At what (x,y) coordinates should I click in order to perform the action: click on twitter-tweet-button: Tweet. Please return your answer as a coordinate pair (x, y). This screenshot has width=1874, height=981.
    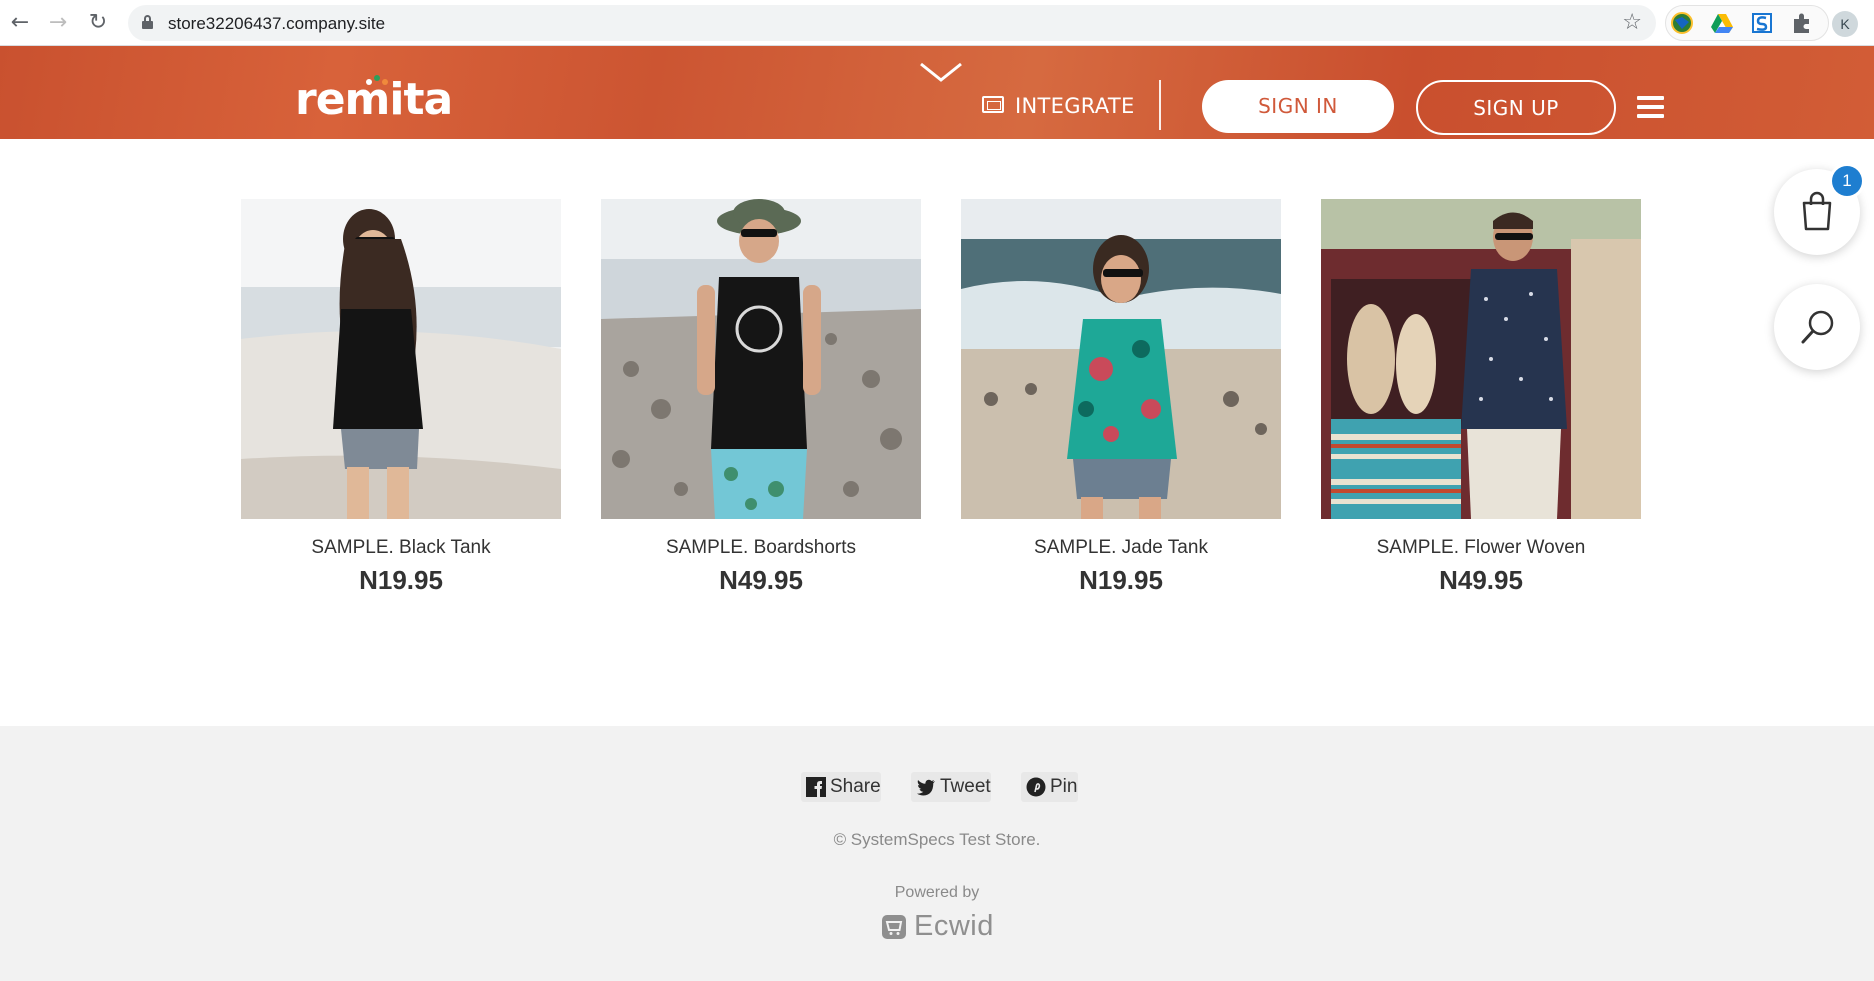
    Looking at the image, I should click on (951, 787).